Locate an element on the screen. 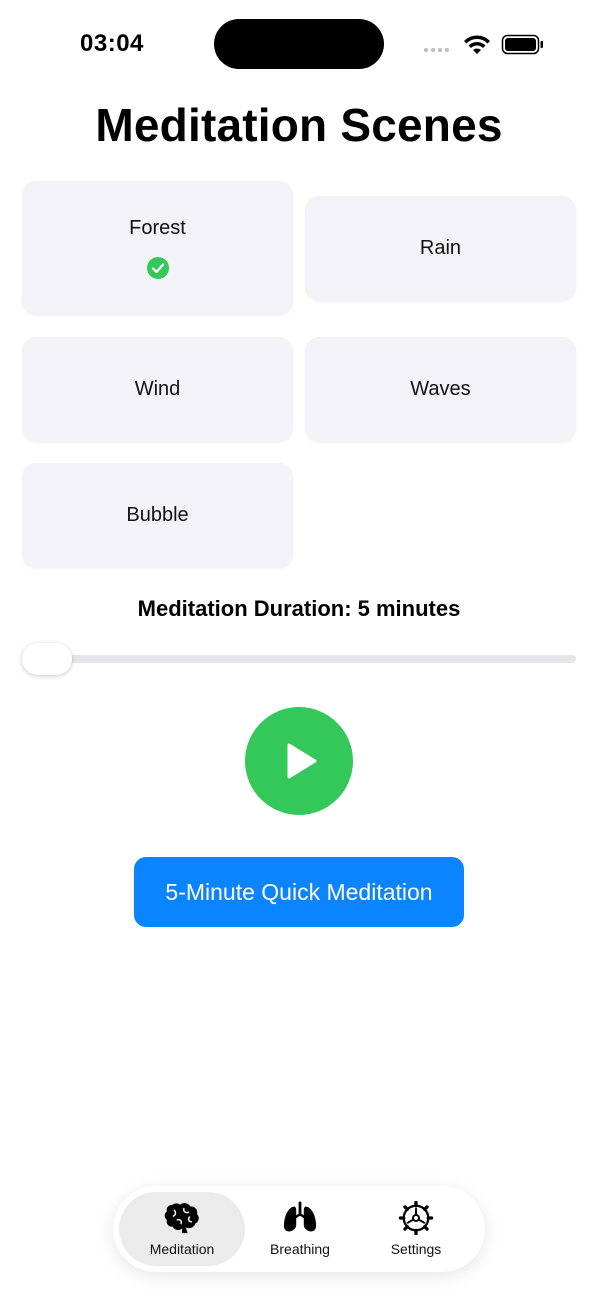 This screenshot has height=1300, width=598. checkmark-circle-icon is located at coordinates (157, 267).